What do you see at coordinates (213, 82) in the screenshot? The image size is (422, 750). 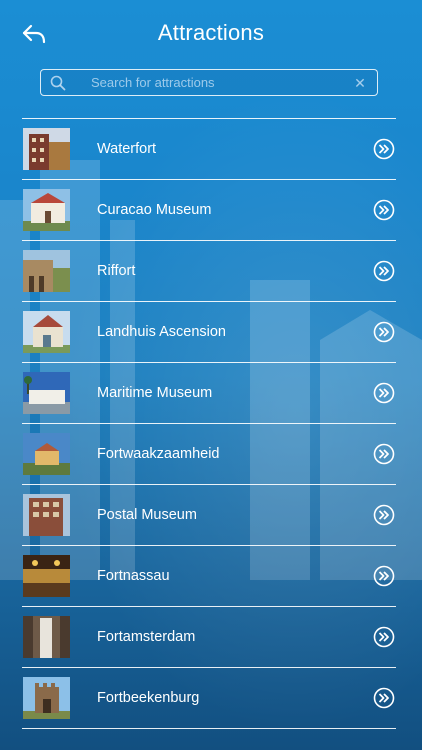 I see `search-input` at bounding box center [213, 82].